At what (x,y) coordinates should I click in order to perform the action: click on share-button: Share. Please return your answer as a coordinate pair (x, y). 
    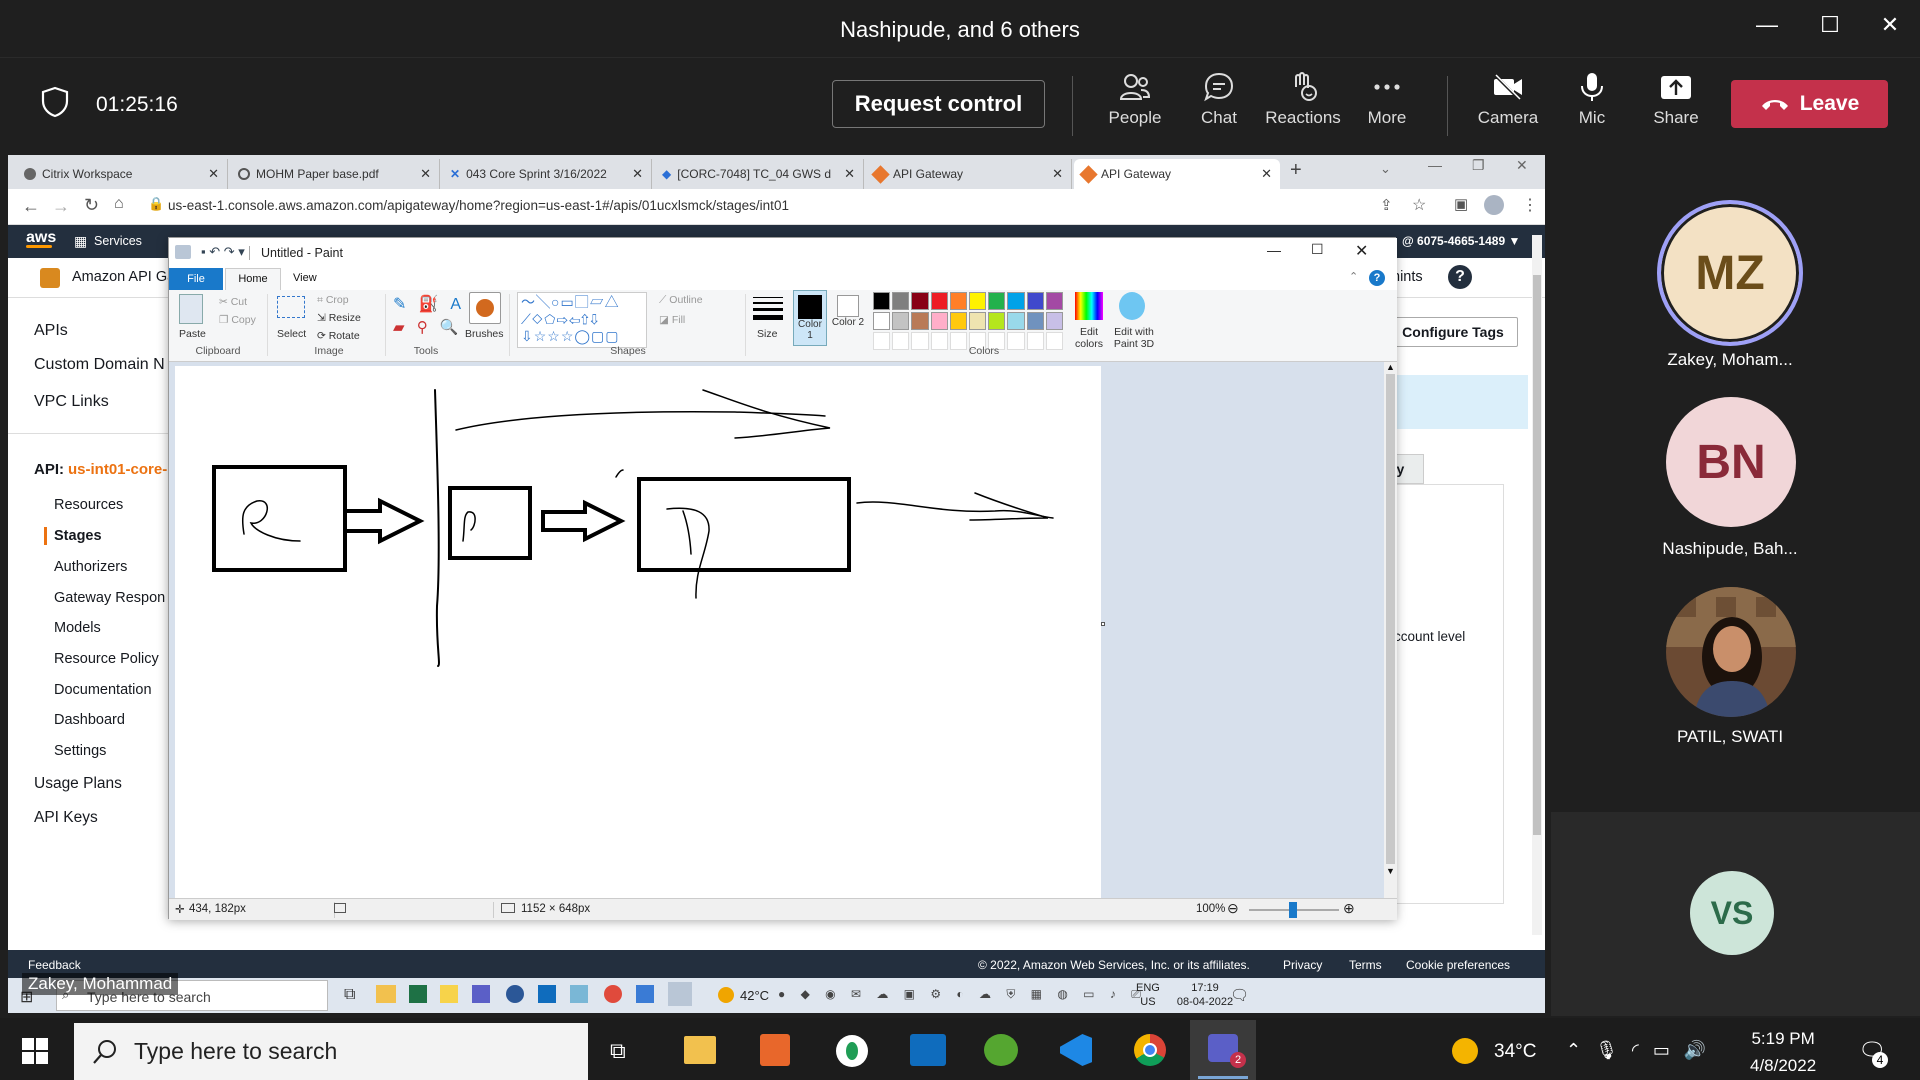
    Looking at the image, I should click on (1676, 100).